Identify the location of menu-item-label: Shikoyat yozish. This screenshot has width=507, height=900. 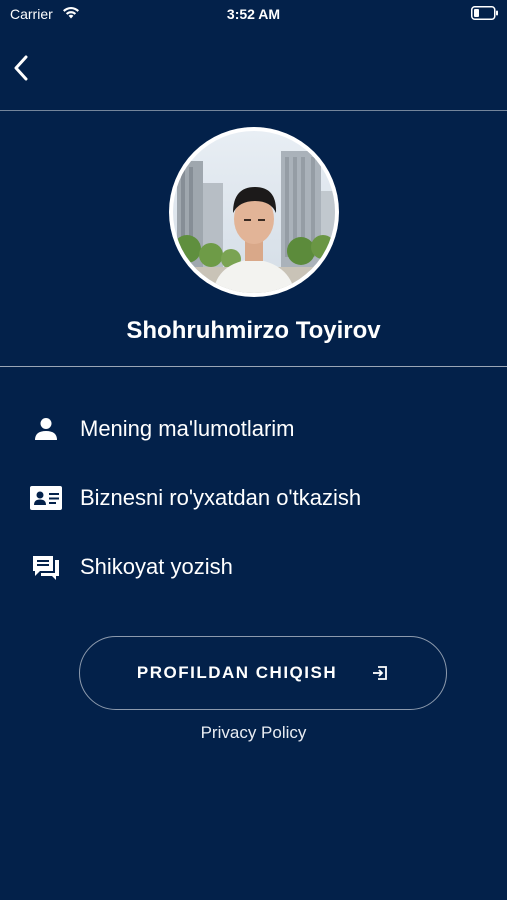
(156, 566).